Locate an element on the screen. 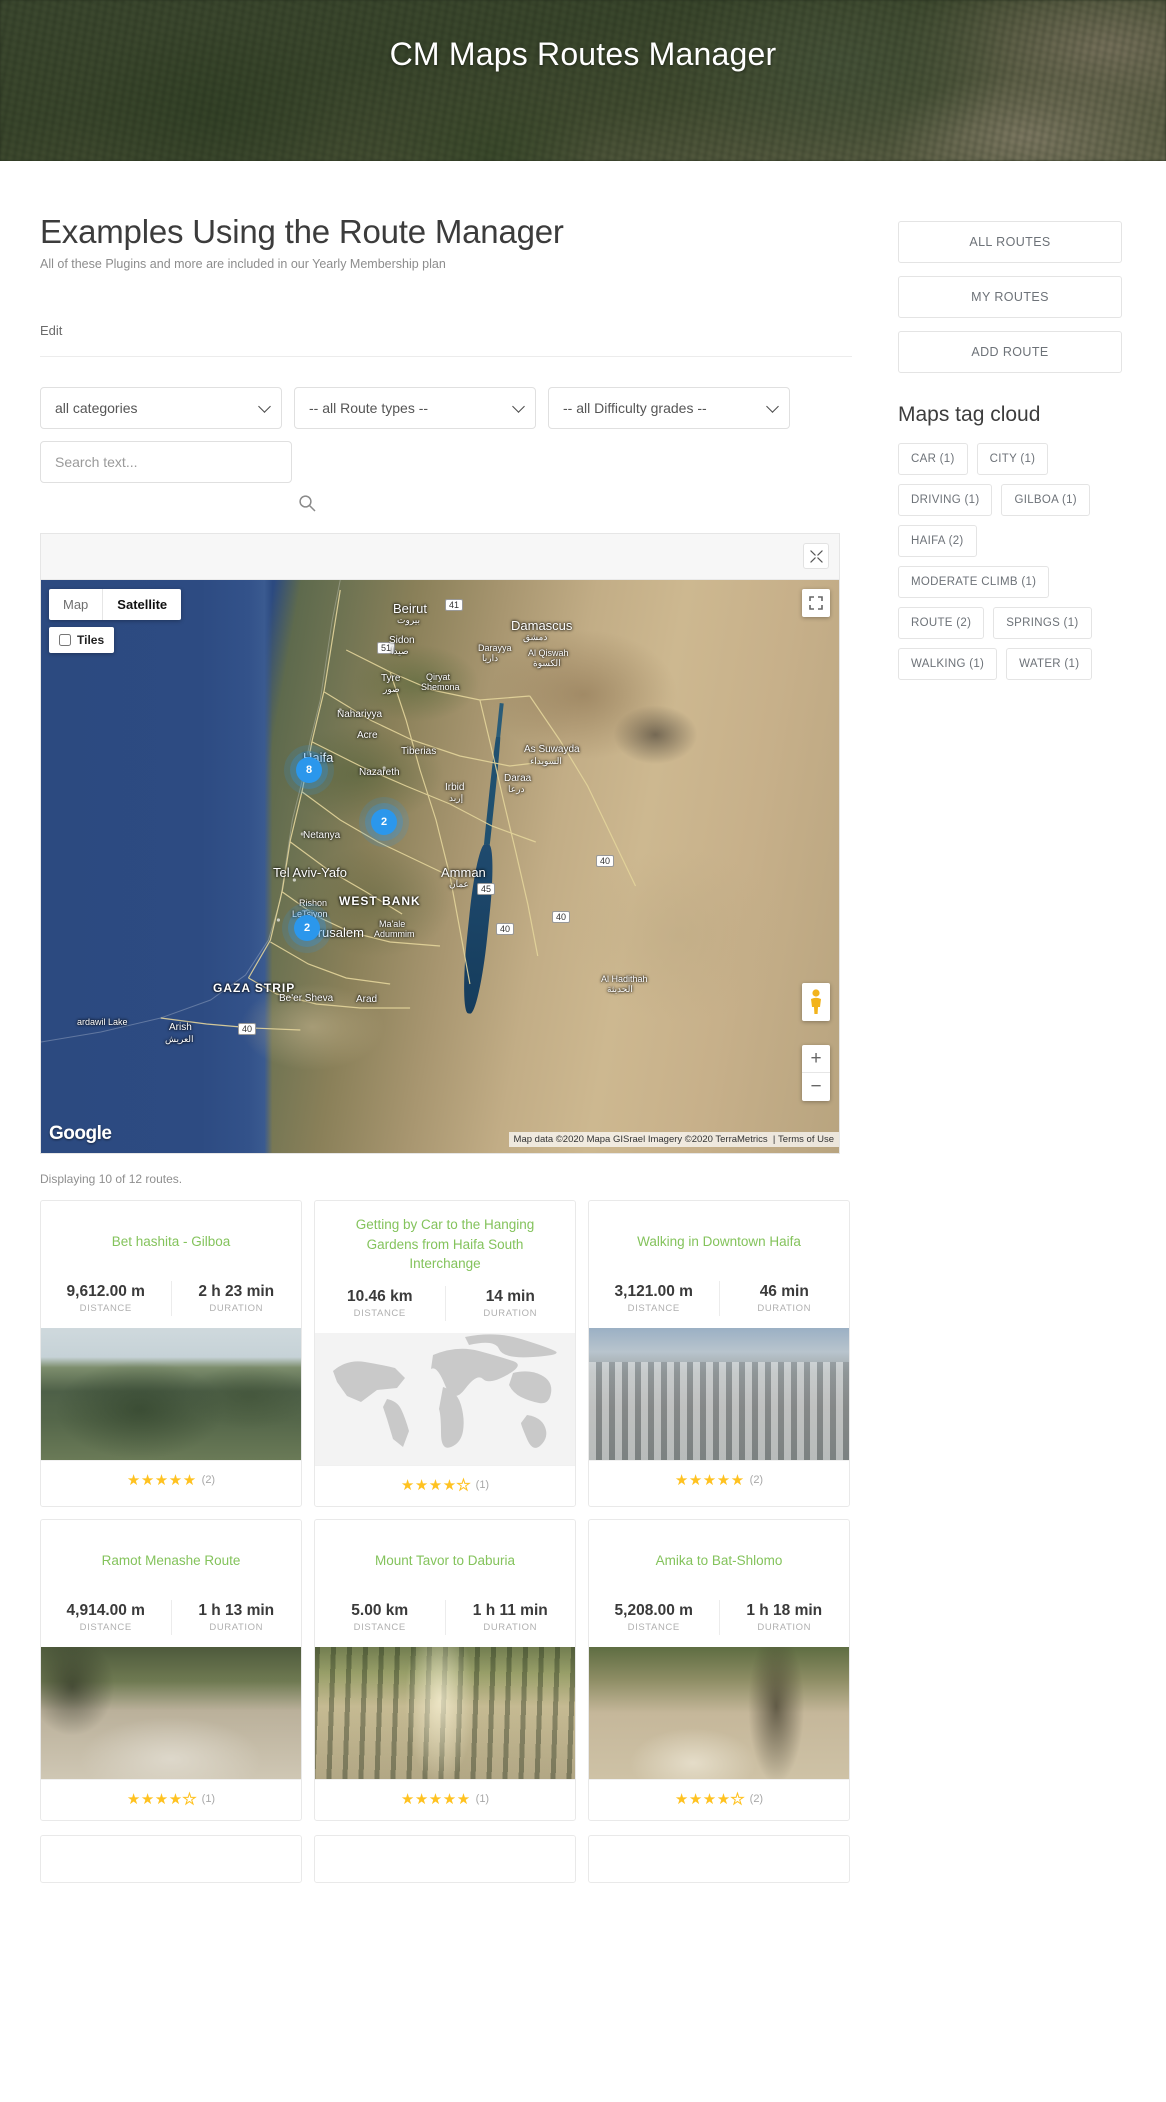 The width and height of the screenshot is (1166, 2102). site-hero-banner: CM Maps Routes Manager is located at coordinates (583, 80).